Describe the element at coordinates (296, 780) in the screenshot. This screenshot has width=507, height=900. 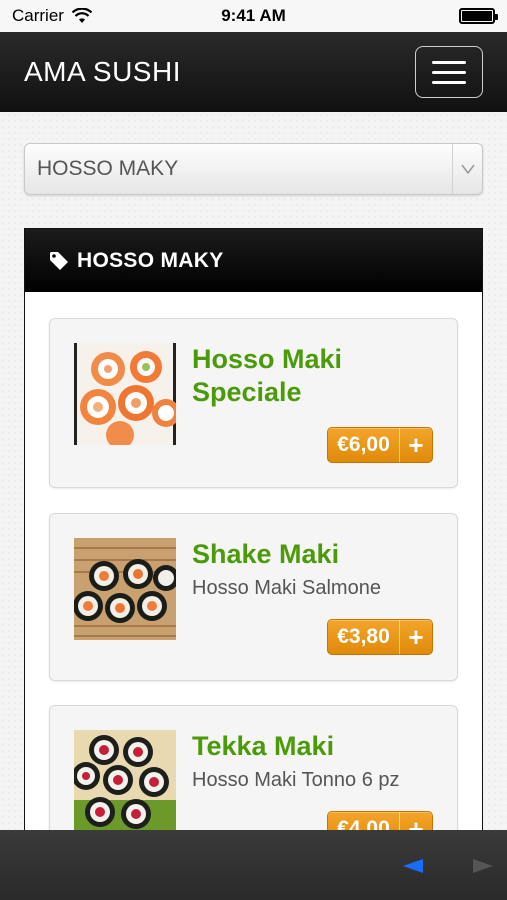
I see `menu-item-description: Hosso Maki Tonno 6 pz` at that location.